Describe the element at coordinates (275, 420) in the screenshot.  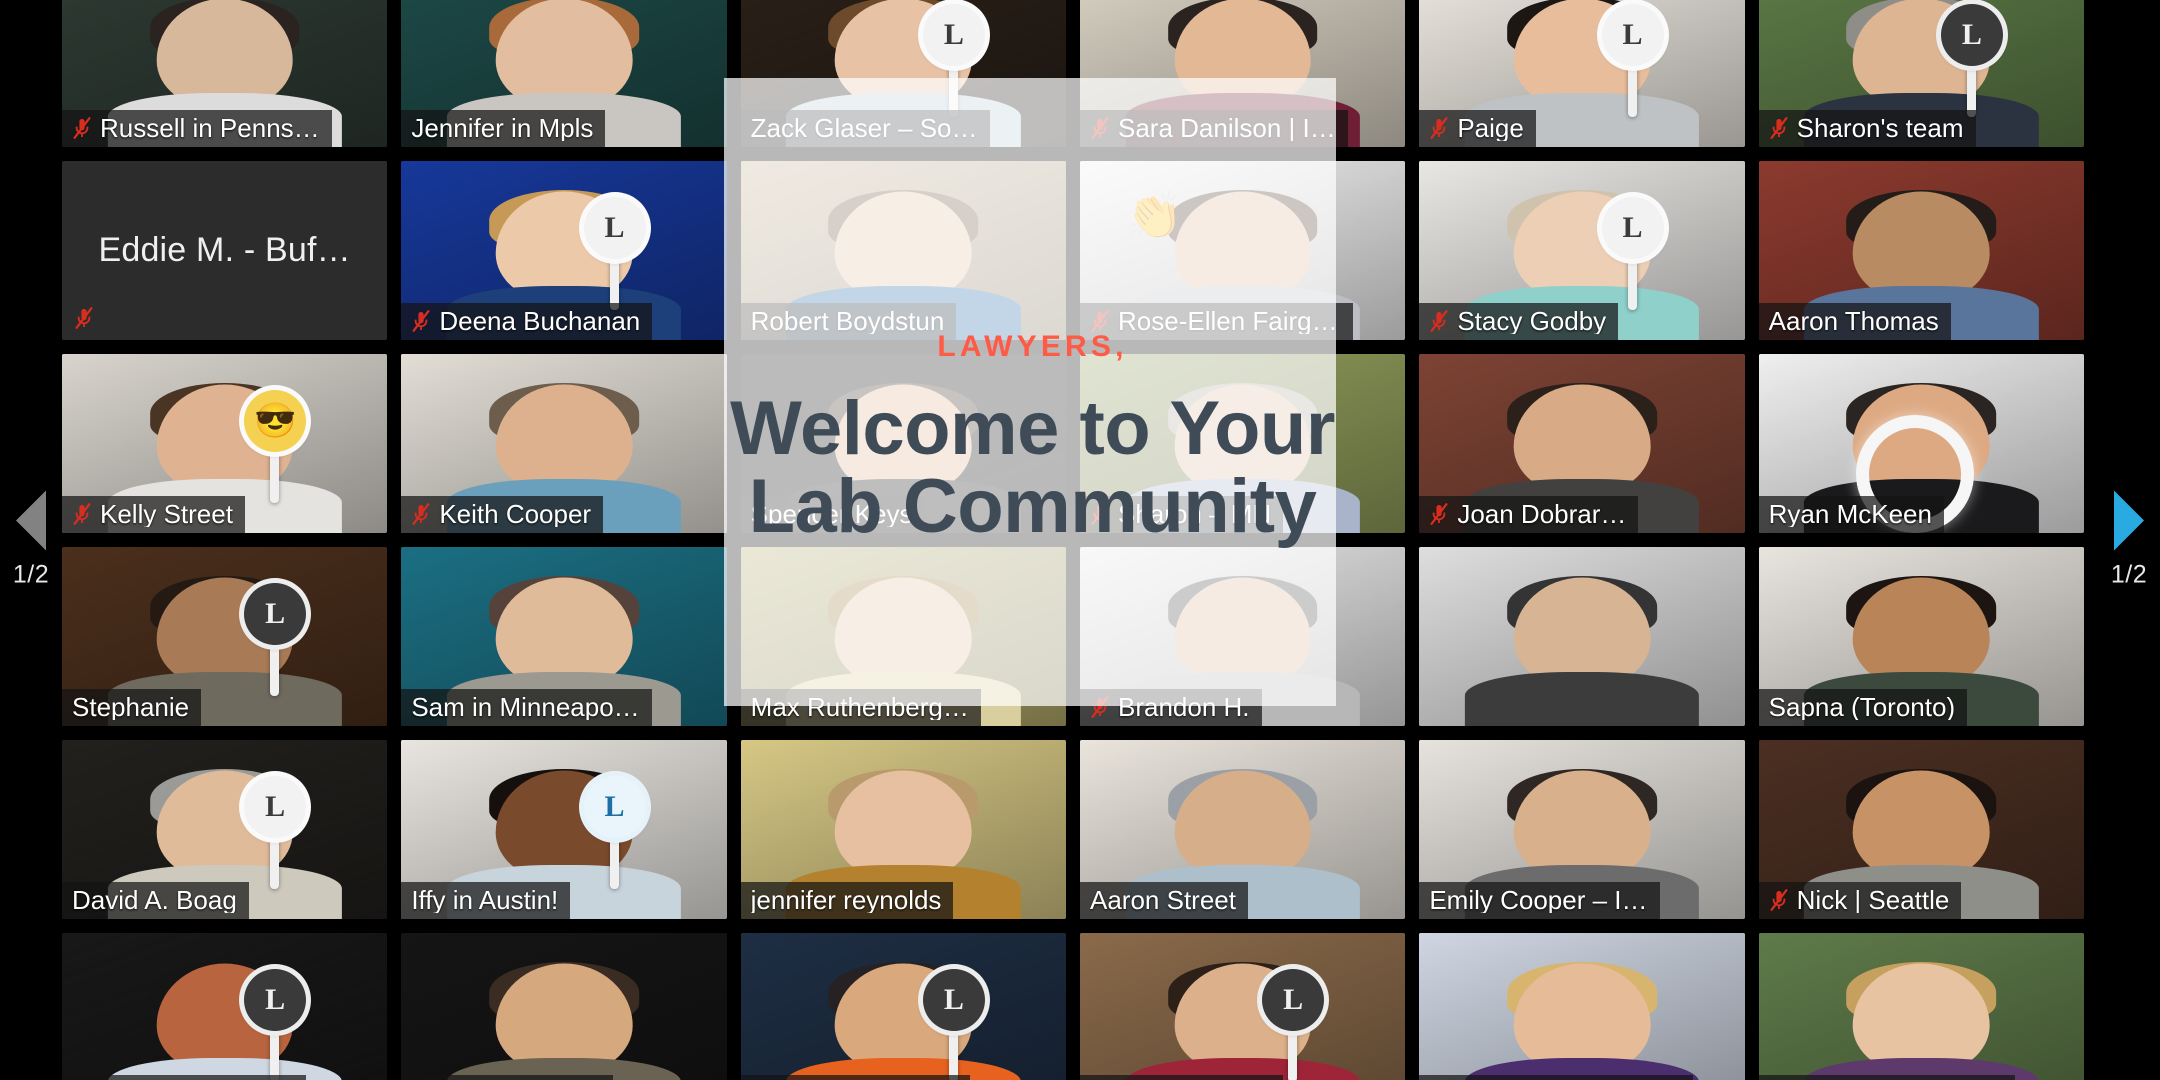
I see `lab-paddle-prop: 😎` at that location.